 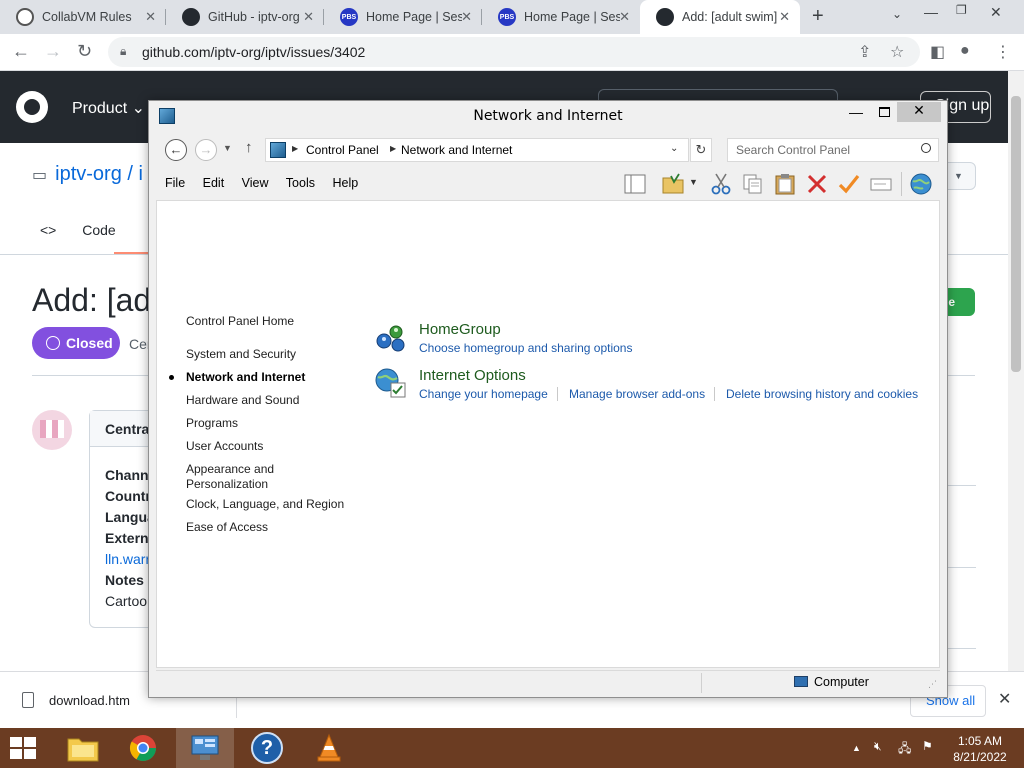 I want to click on sidebar-item-programs: Programs, so click(x=212, y=423).